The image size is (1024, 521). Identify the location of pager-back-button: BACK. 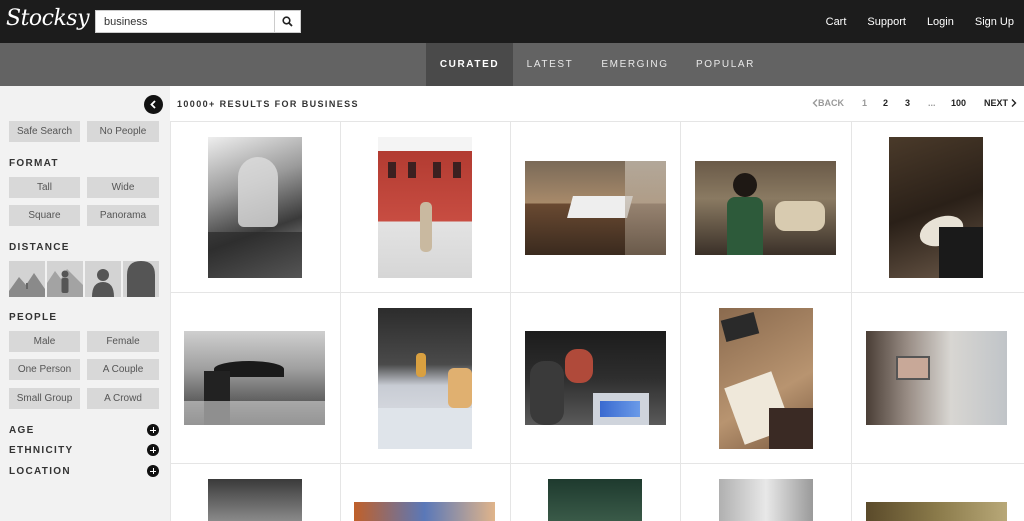
(828, 103).